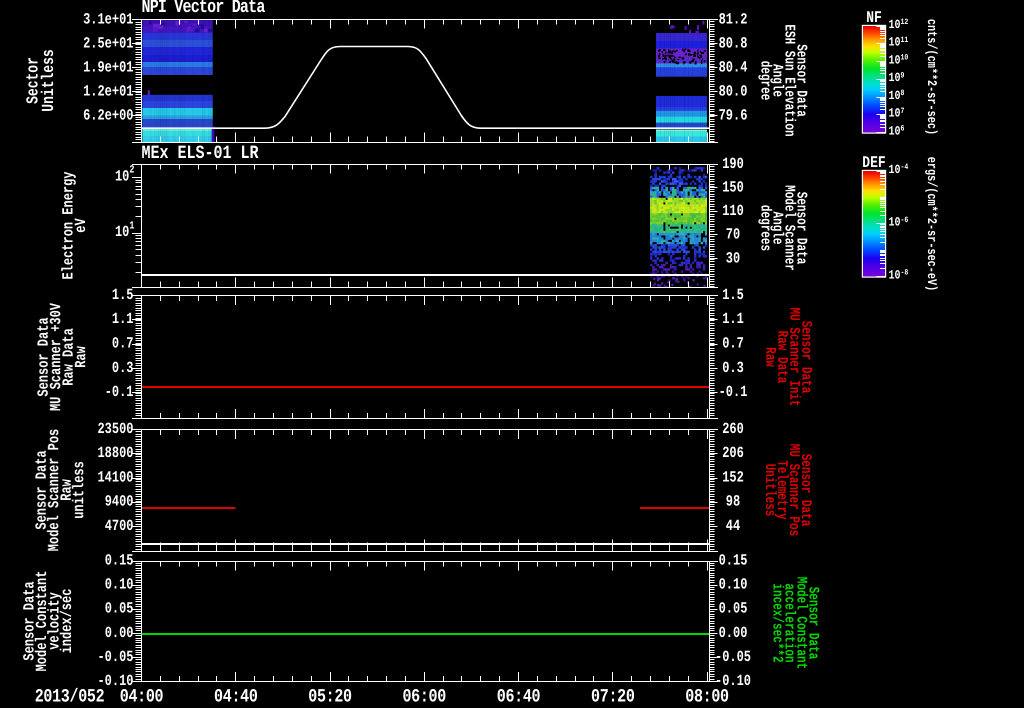  What do you see at coordinates (108, 116) in the screenshot?
I see `svg-text: 6.2e+00` at bounding box center [108, 116].